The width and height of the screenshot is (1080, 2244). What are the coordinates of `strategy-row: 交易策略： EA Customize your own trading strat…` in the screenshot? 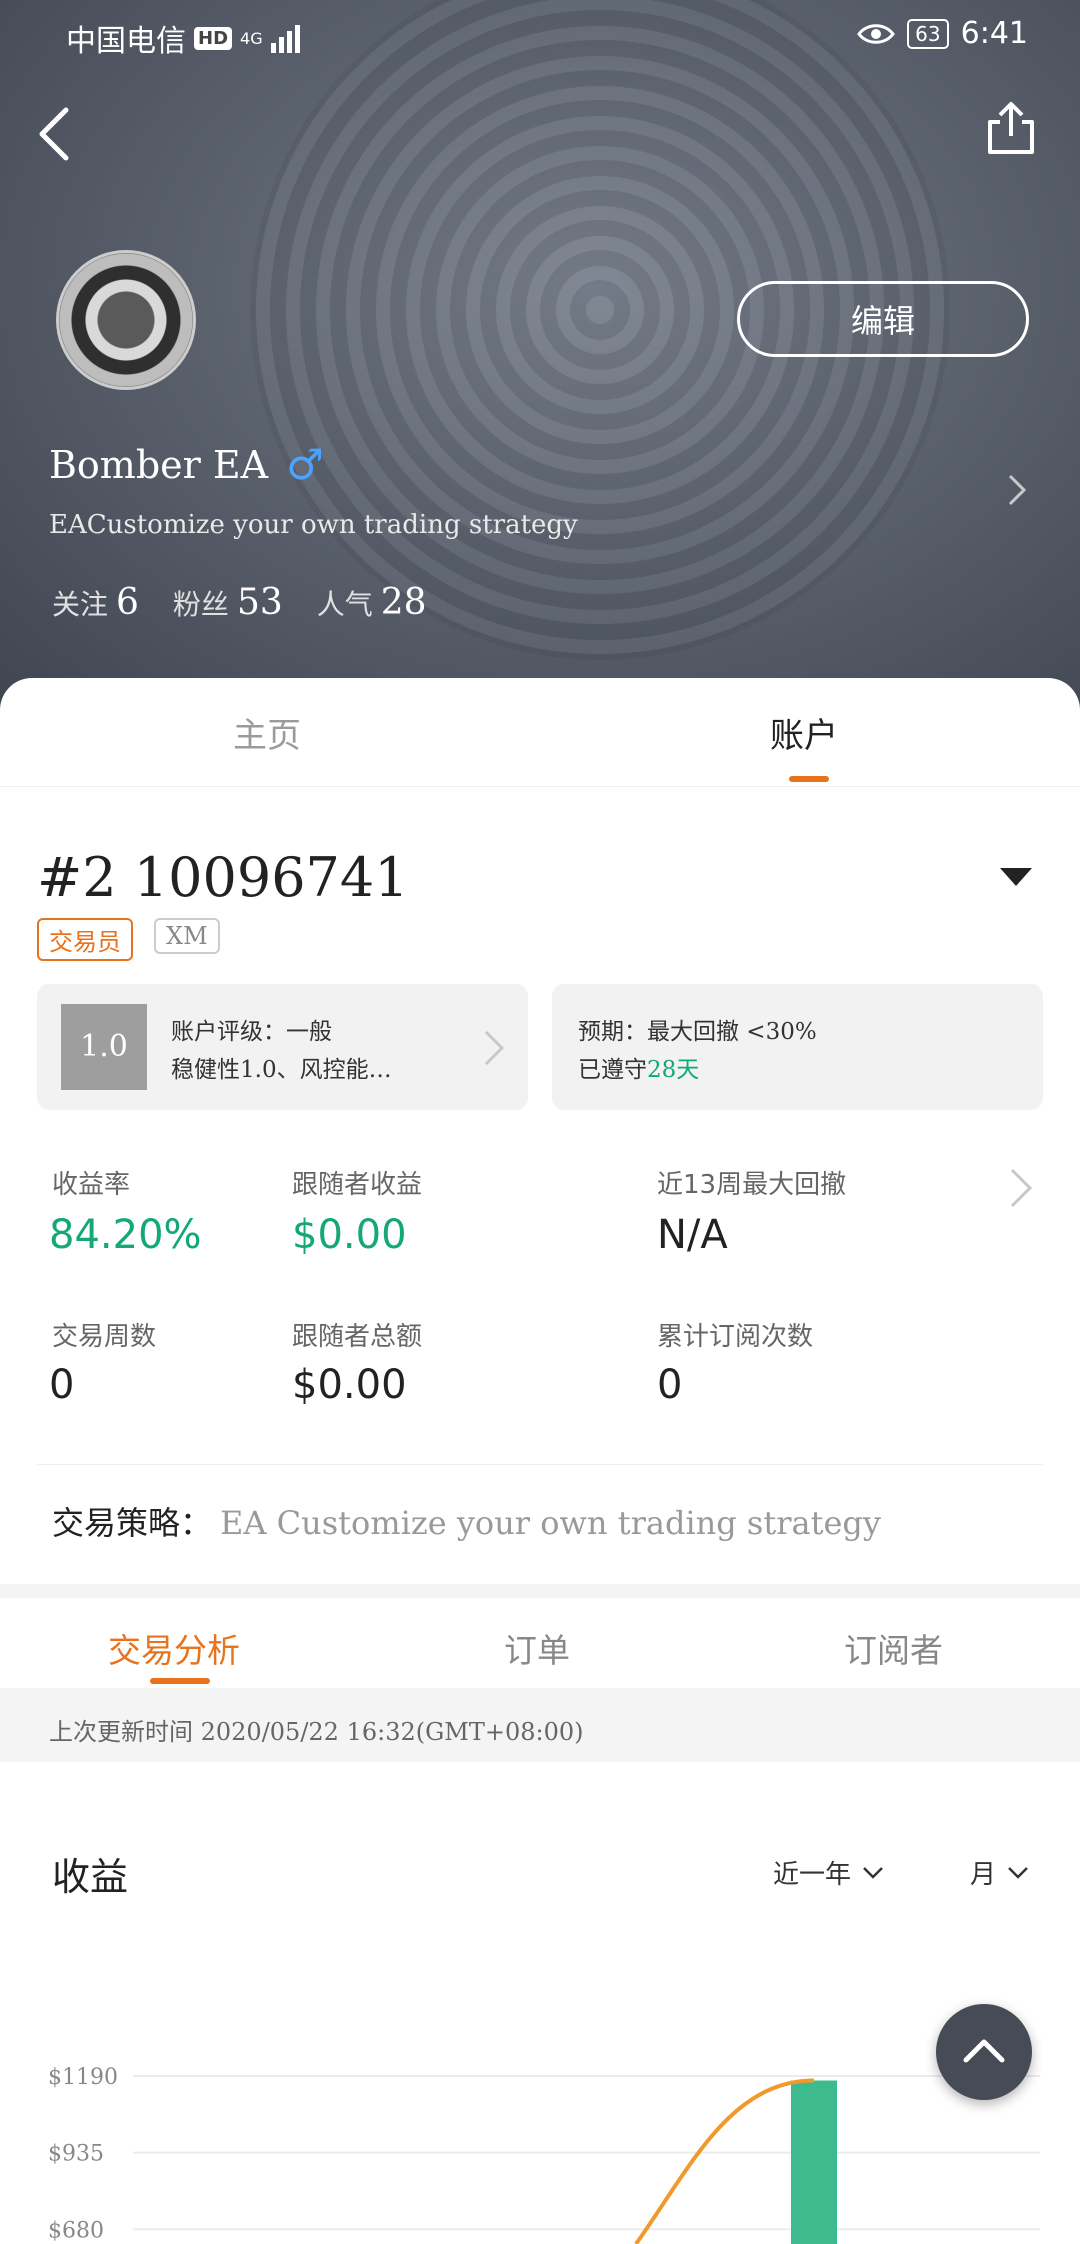 It's located at (466, 1521).